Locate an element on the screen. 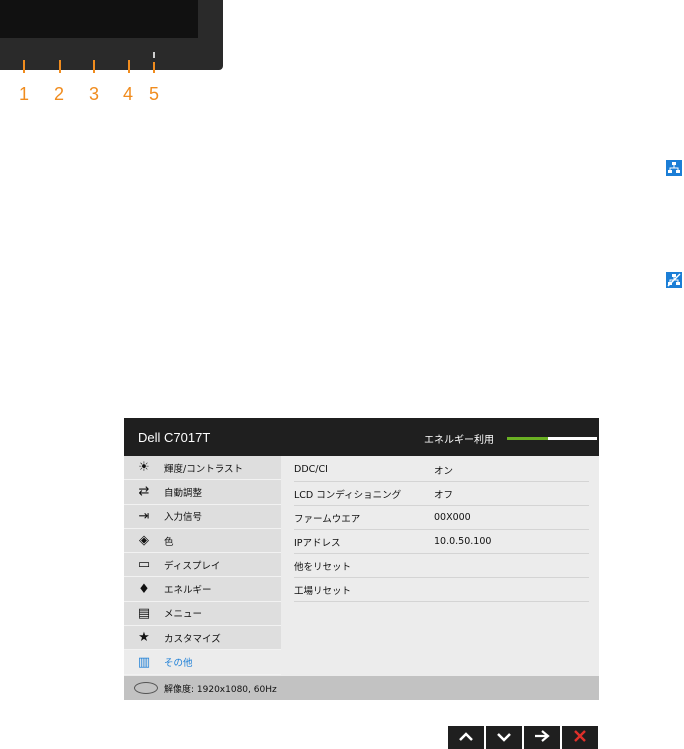 The height and width of the screenshot is (749, 684). menu-item-display: ▭ ディスプレイ is located at coordinates (202, 565).